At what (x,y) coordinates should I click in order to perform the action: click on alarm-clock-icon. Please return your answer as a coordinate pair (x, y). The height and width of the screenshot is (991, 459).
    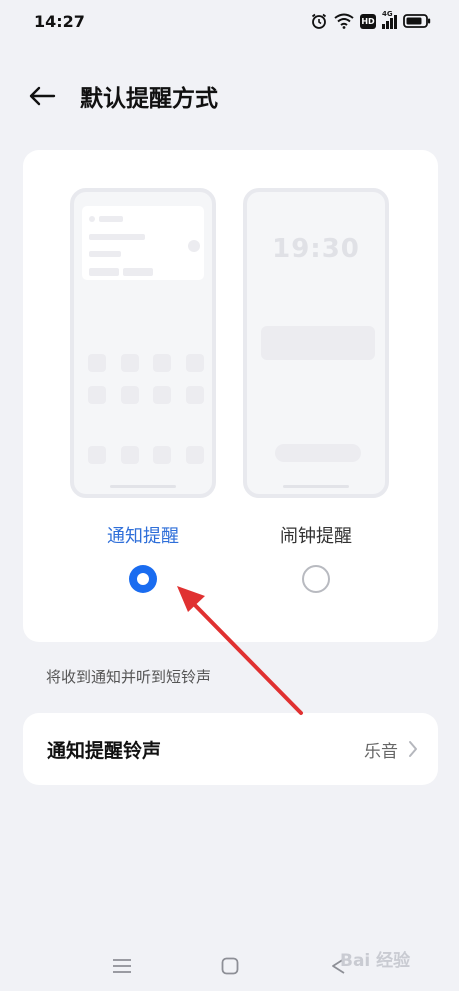
    Looking at the image, I should click on (319, 21).